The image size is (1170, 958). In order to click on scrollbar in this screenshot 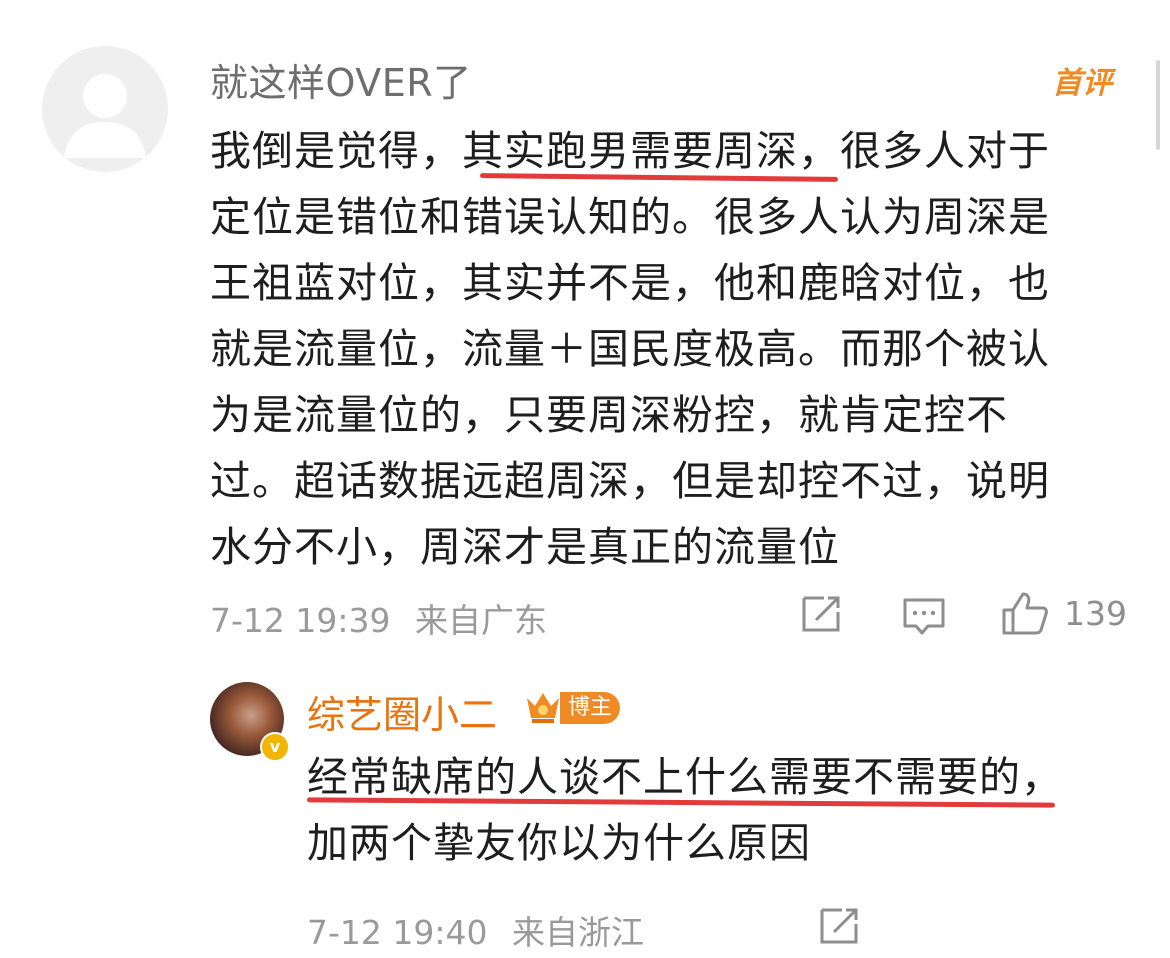, I will do `click(1158, 105)`.